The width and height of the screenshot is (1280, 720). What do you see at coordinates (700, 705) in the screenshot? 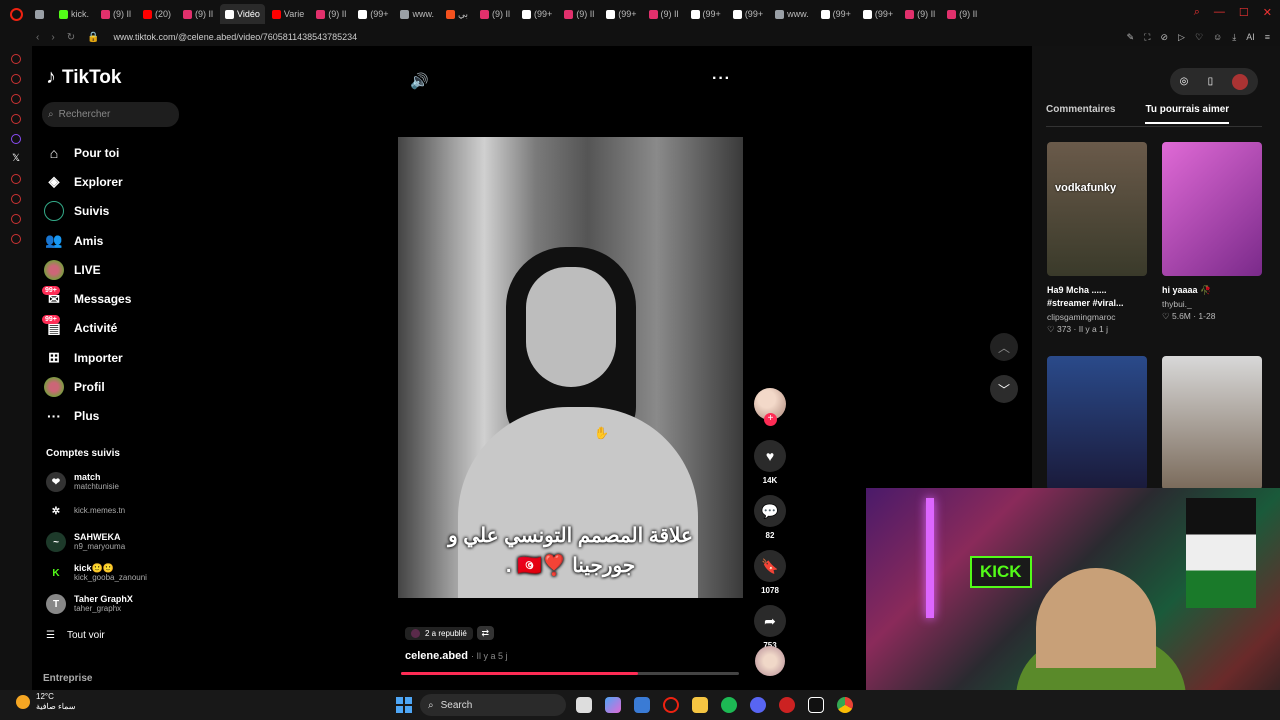
I see `file-explorer-icon` at bounding box center [700, 705].